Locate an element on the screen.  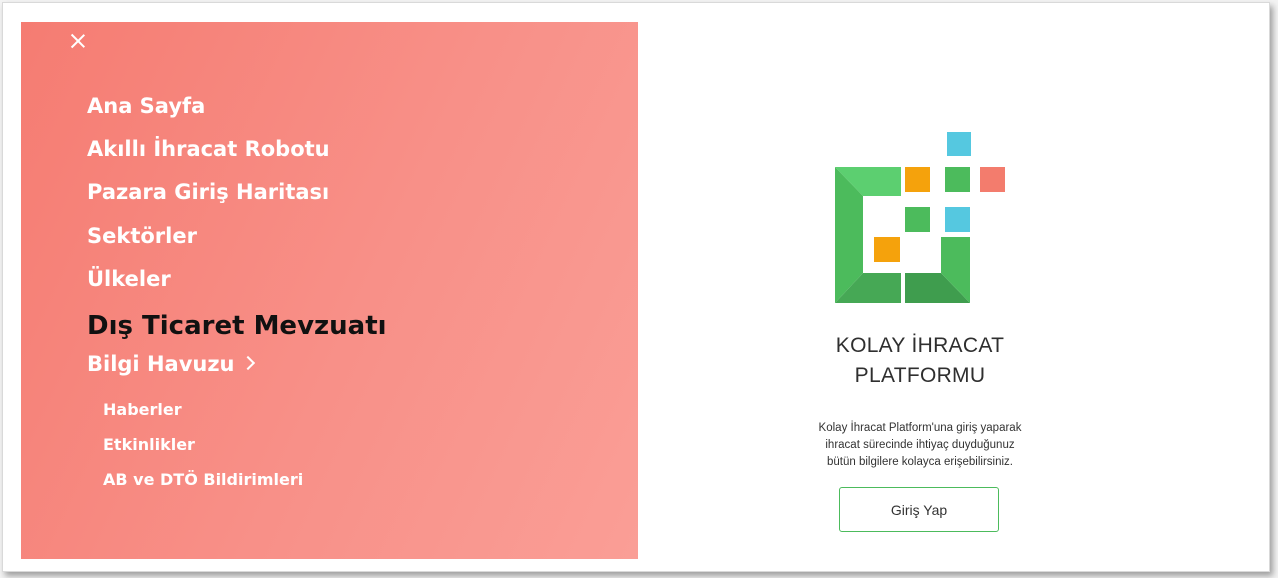
login-button: Giriş Yap is located at coordinates (919, 509).